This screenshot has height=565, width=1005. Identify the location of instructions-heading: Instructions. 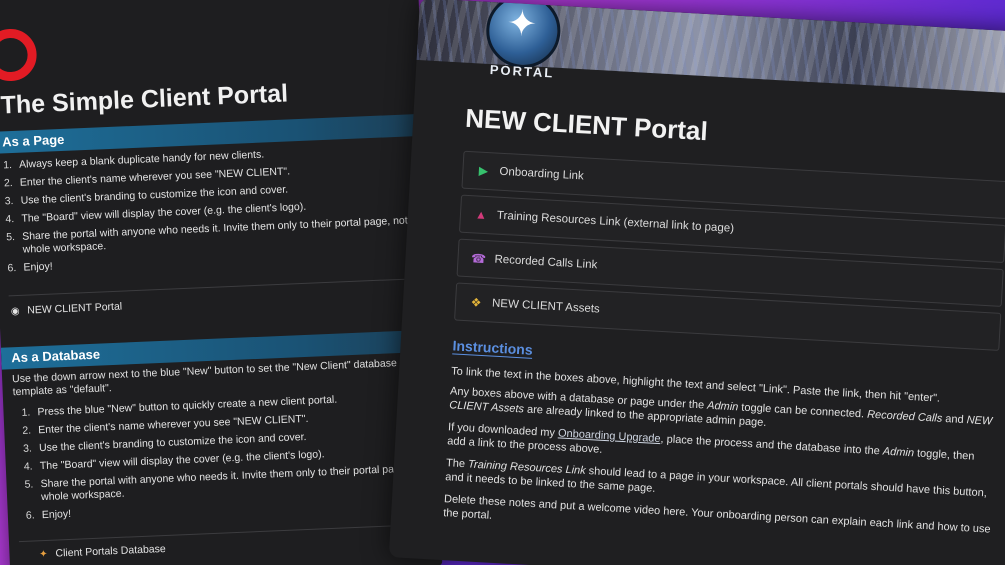
(493, 348).